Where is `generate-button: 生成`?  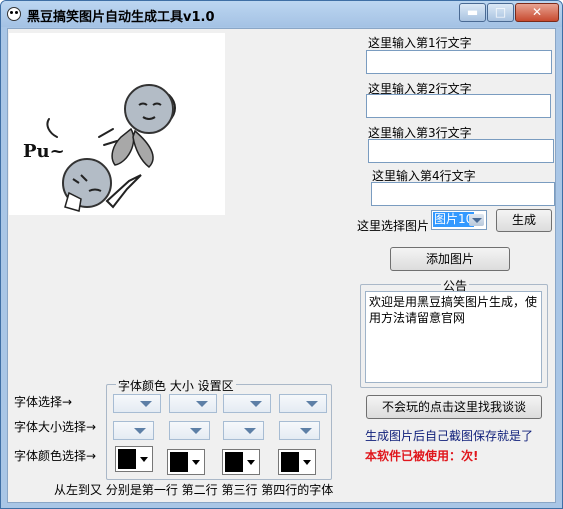
generate-button: 生成 is located at coordinates (524, 220).